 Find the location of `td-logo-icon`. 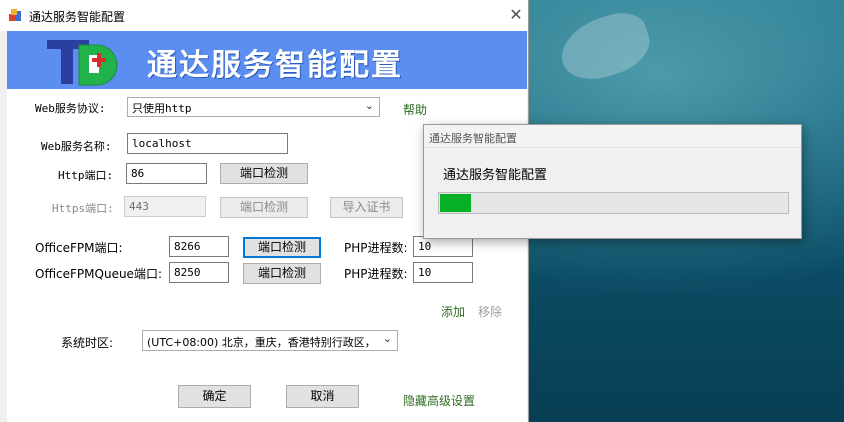

td-logo-icon is located at coordinates (82, 63).